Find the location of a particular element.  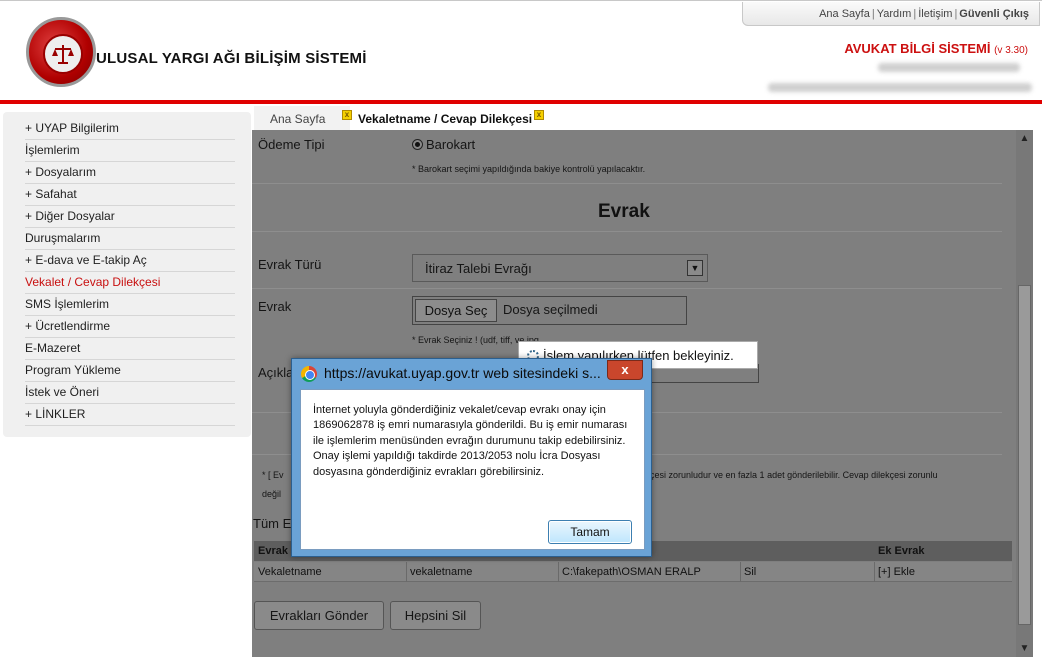

delete-all-button: Hepsini Sil is located at coordinates (435, 615).